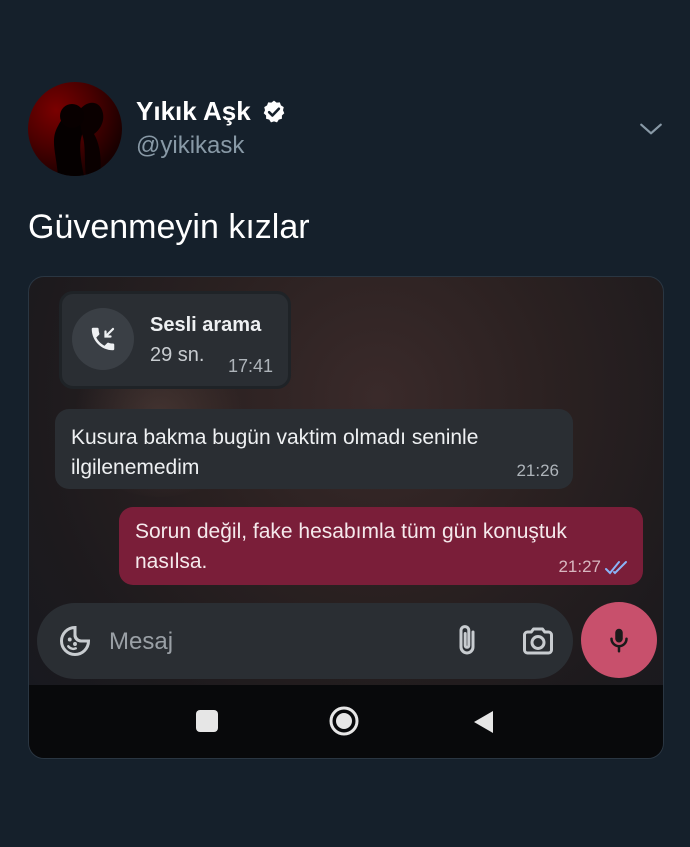  Describe the element at coordinates (75, 641) in the screenshot. I see `sticker-emoji-icon` at that location.